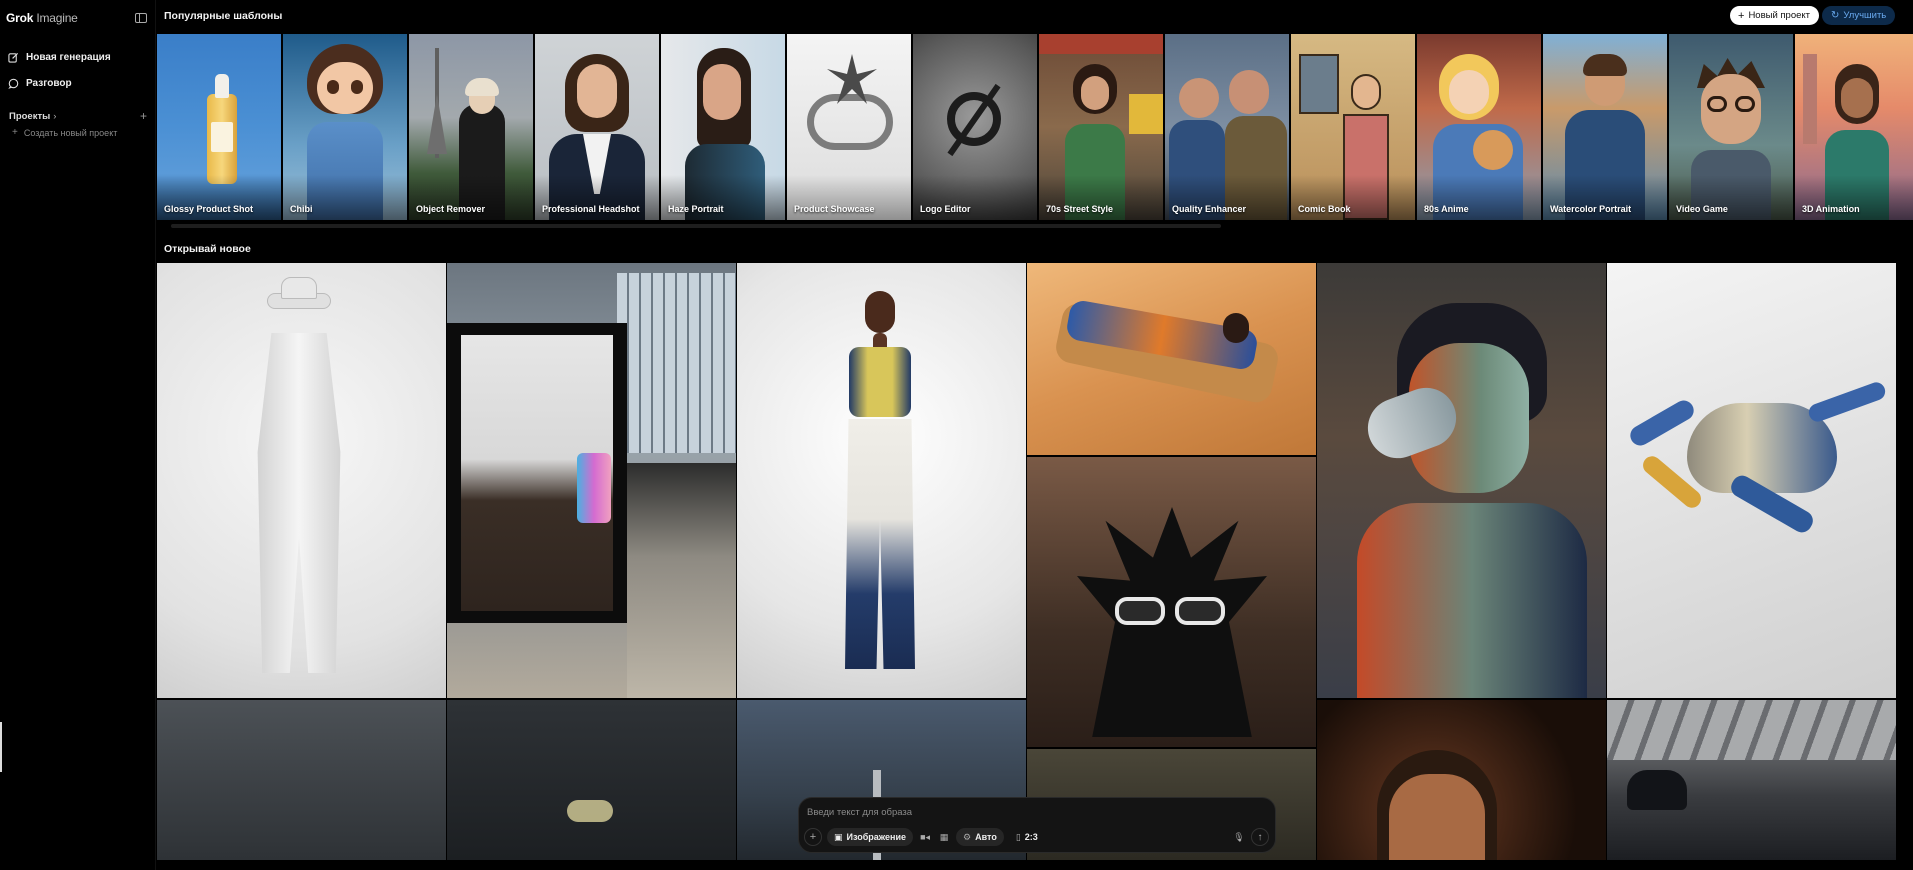  Describe the element at coordinates (1037, 812) in the screenshot. I see `prompt-input` at that location.